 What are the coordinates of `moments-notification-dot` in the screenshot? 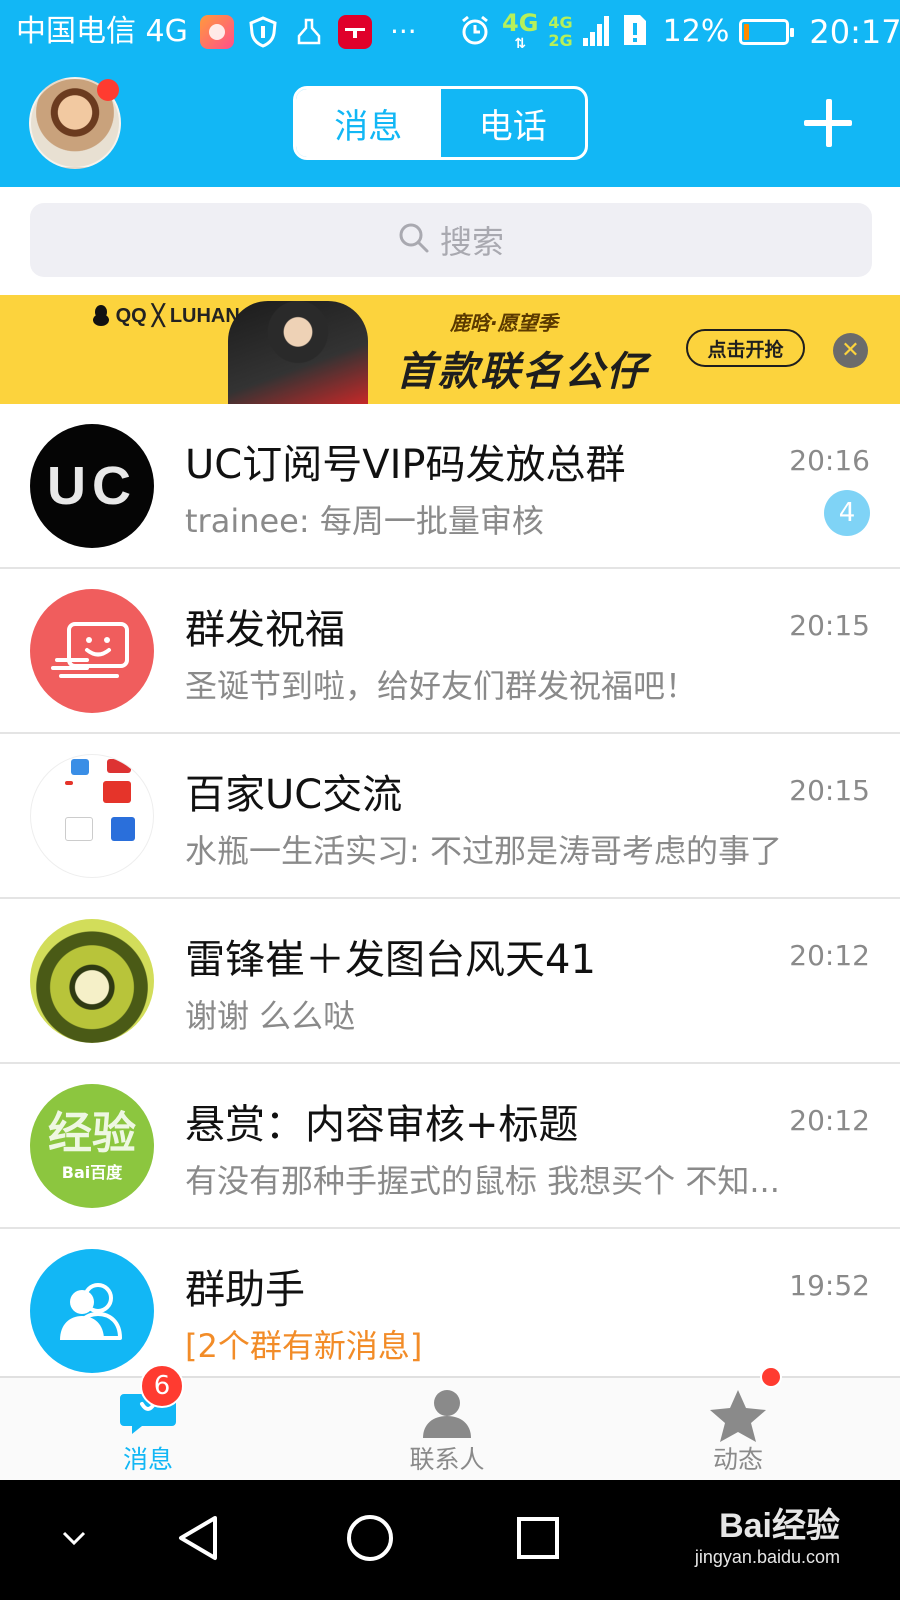 It's located at (771, 1377).